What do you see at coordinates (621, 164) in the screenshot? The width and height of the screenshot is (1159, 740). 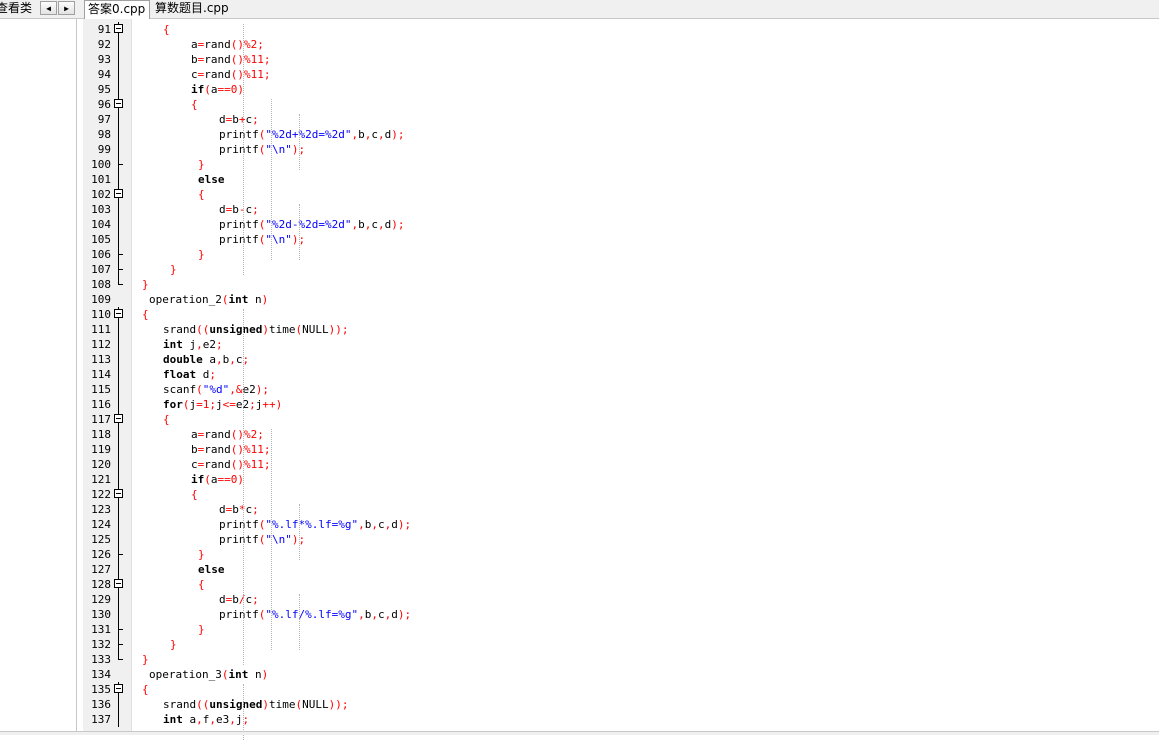 I see `code-line: 100}` at bounding box center [621, 164].